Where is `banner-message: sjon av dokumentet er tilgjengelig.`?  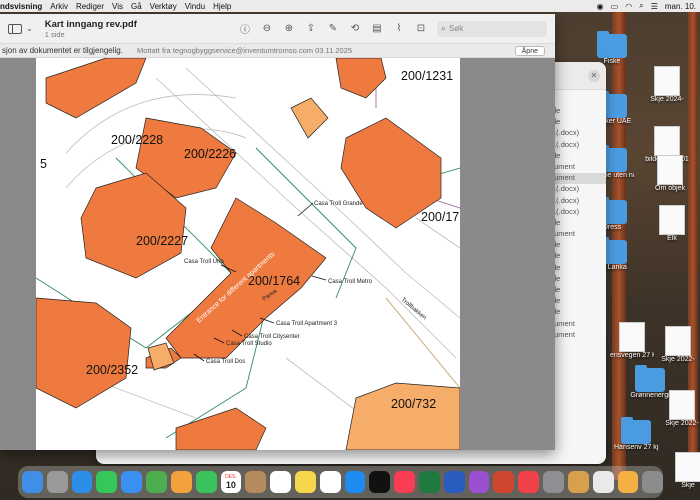
banner-message: sjon av dokumentet er tilgjengelig. is located at coordinates (62, 50).